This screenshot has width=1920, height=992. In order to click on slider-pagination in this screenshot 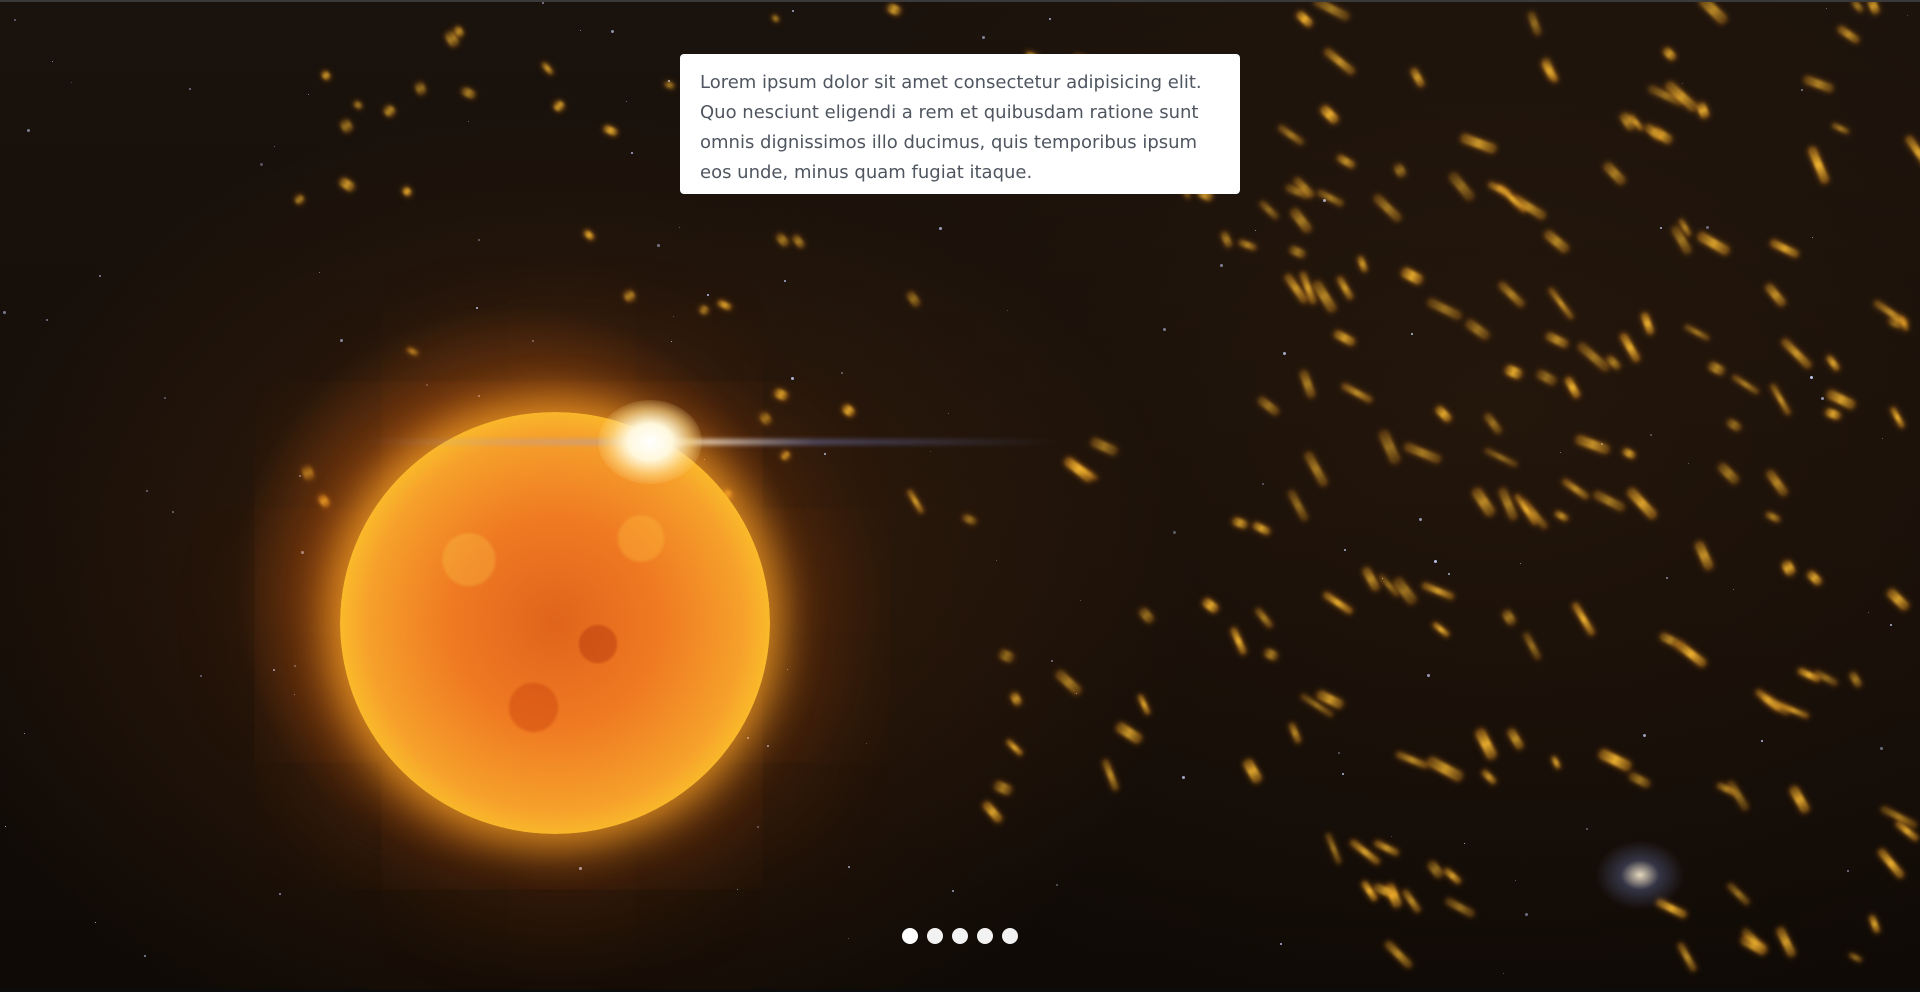, I will do `click(960, 936)`.